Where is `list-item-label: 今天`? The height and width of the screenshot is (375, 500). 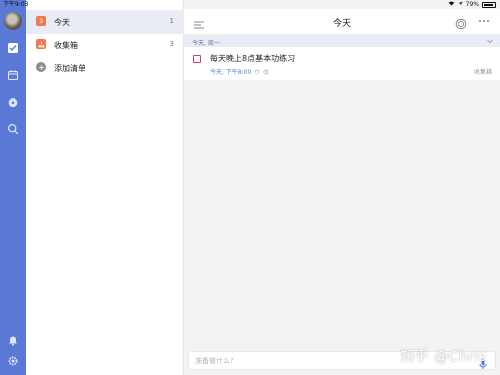 list-item-label: 今天 is located at coordinates (62, 22).